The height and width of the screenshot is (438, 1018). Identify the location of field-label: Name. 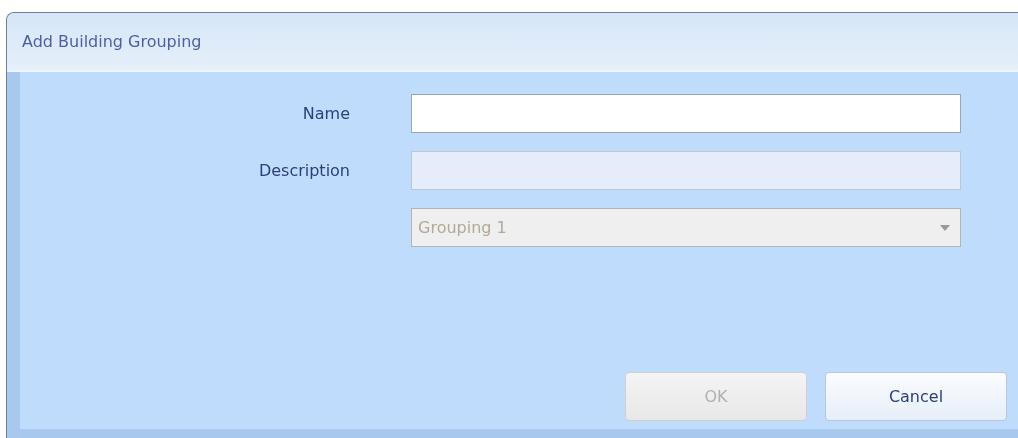
(326, 113).